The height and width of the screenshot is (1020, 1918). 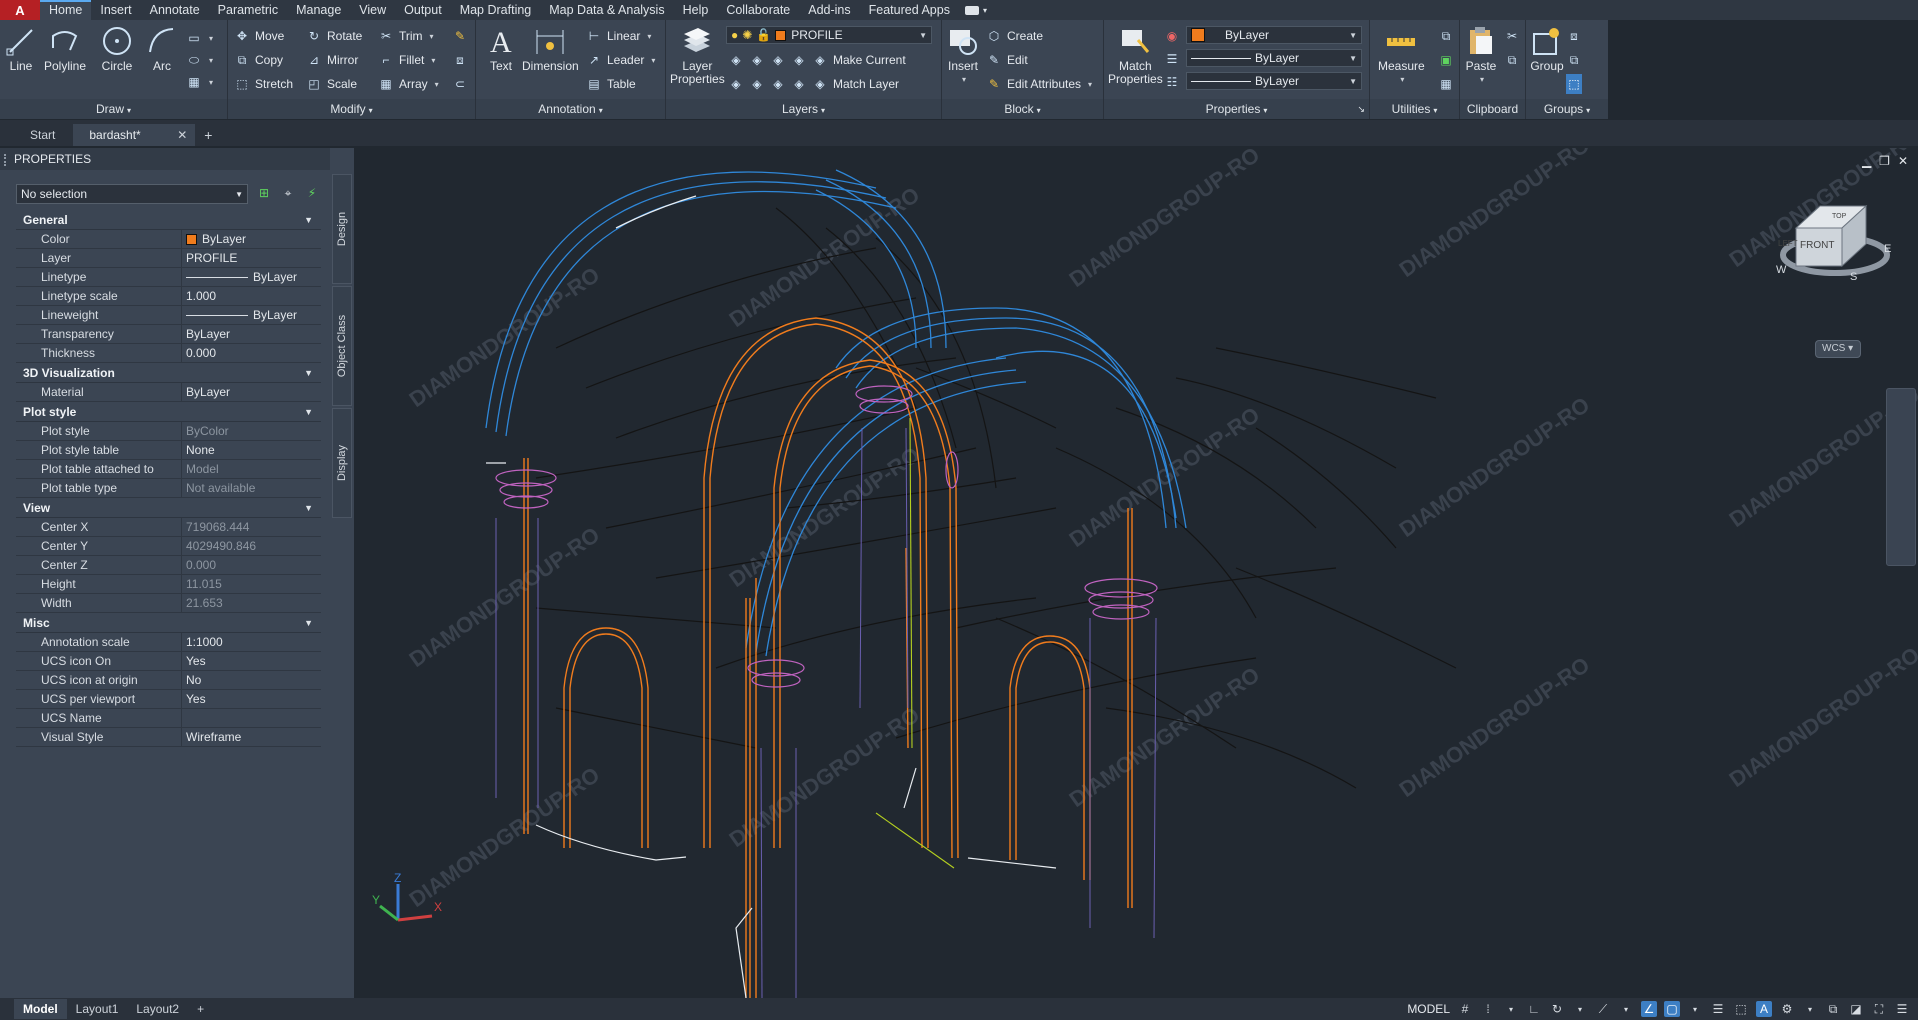 I want to click on object-snap-tracking-icon: ∠, so click(x=1649, y=1009).